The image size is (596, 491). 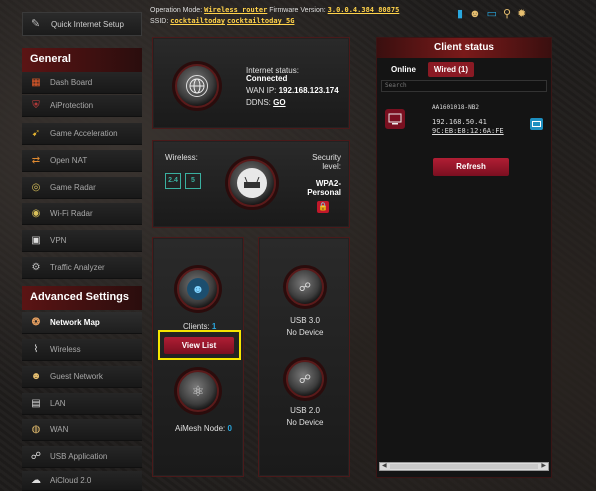 What do you see at coordinates (507, 14) in the screenshot?
I see `usb-status-icon: ⚲` at bounding box center [507, 14].